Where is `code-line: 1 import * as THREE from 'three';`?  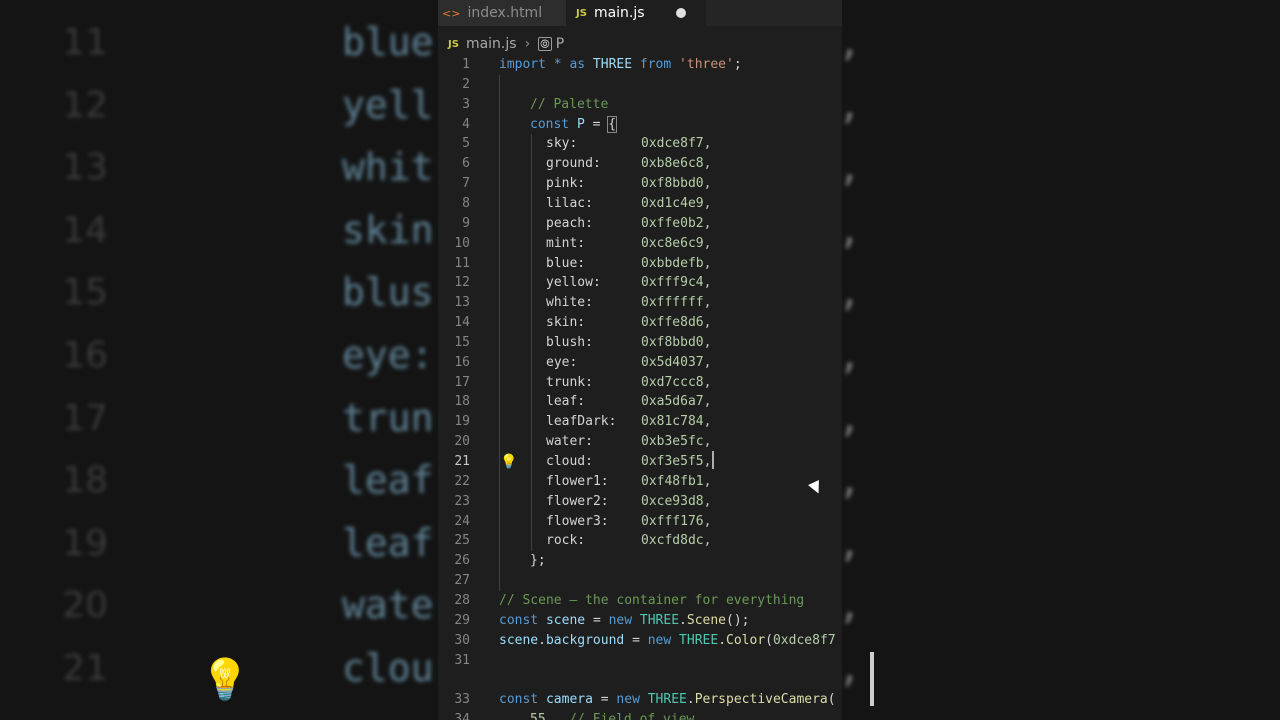 code-line: 1 import * as THREE from 'three'; is located at coordinates (640, 65).